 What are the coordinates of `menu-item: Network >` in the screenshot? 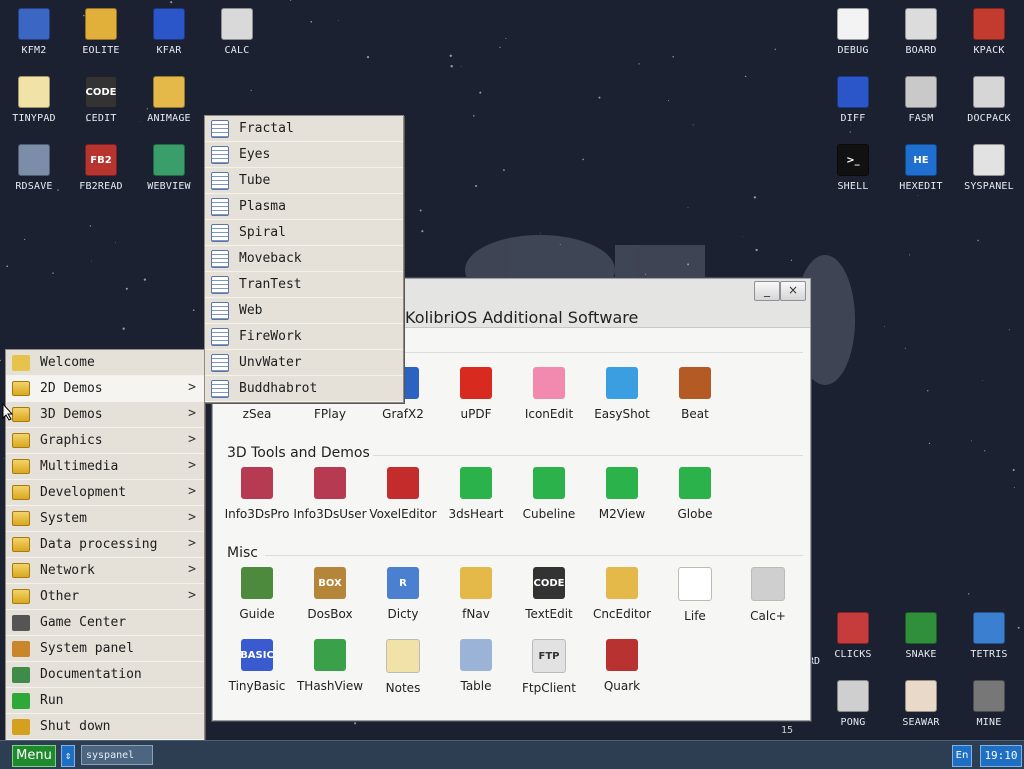 It's located at (105, 571).